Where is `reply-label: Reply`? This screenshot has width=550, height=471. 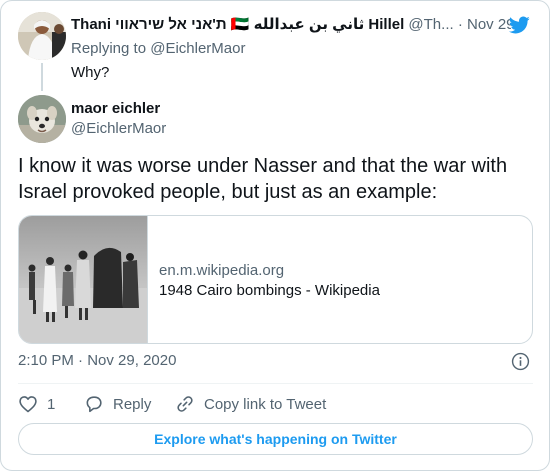 reply-label: Reply is located at coordinates (132, 404).